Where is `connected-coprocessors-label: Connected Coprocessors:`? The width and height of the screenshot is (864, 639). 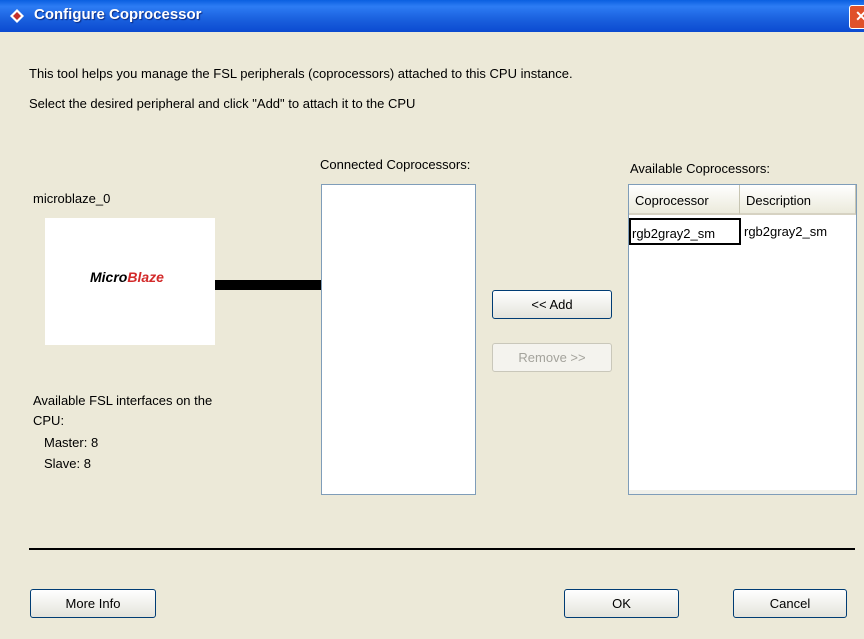
connected-coprocessors-label: Connected Coprocessors: is located at coordinates (395, 164).